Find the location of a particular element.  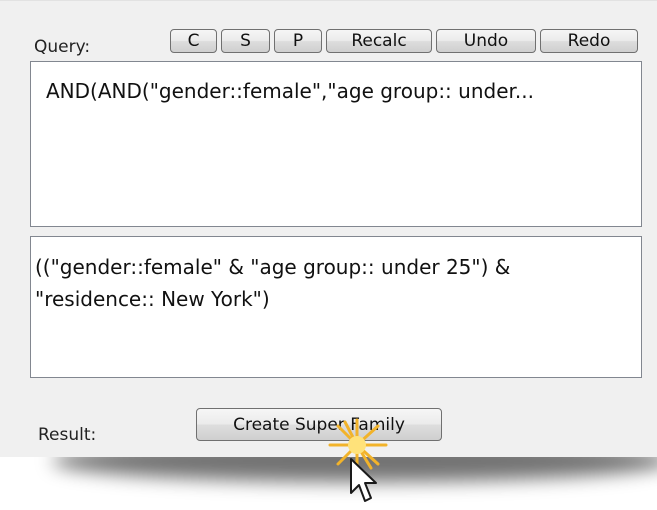

s-button: S is located at coordinates (245, 41).